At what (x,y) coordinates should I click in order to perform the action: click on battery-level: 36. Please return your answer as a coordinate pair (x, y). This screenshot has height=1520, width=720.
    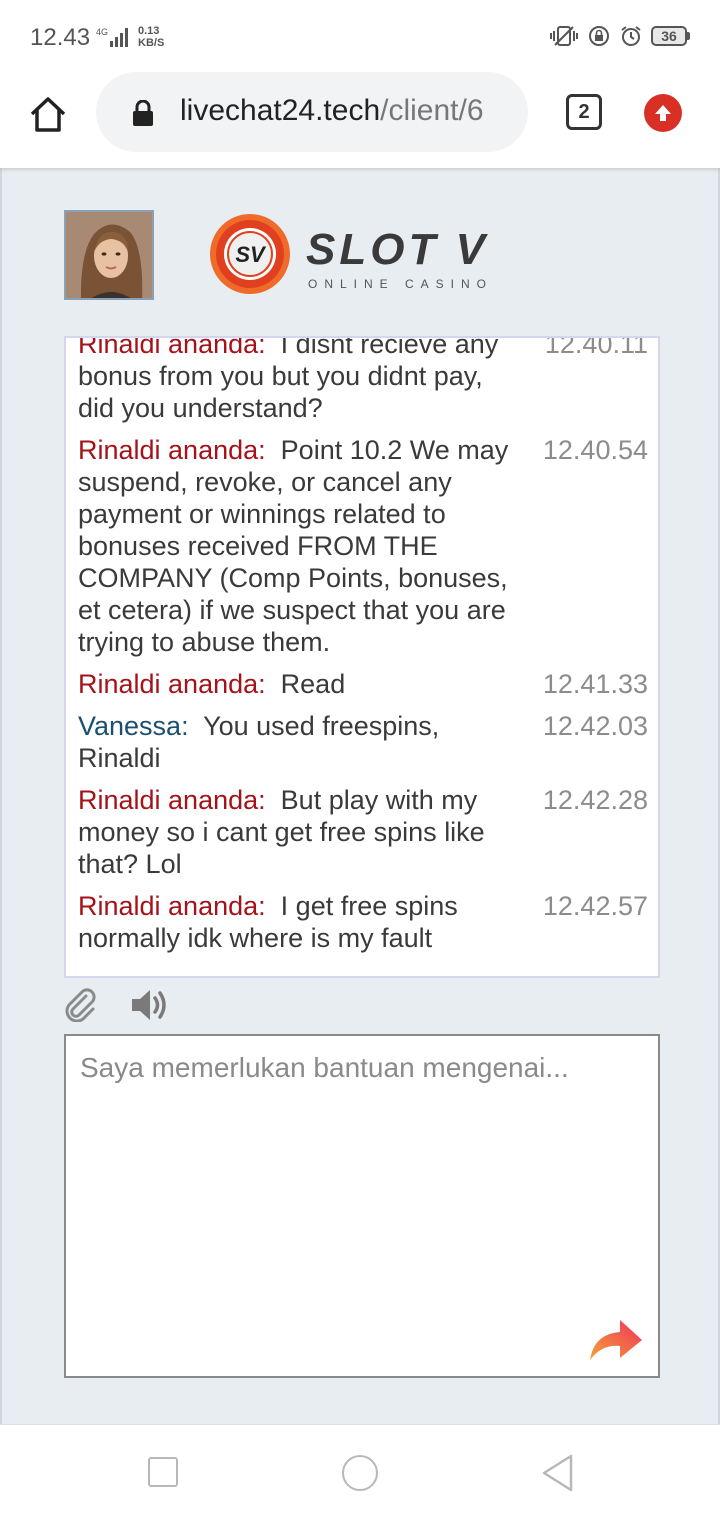
    Looking at the image, I should click on (669, 36).